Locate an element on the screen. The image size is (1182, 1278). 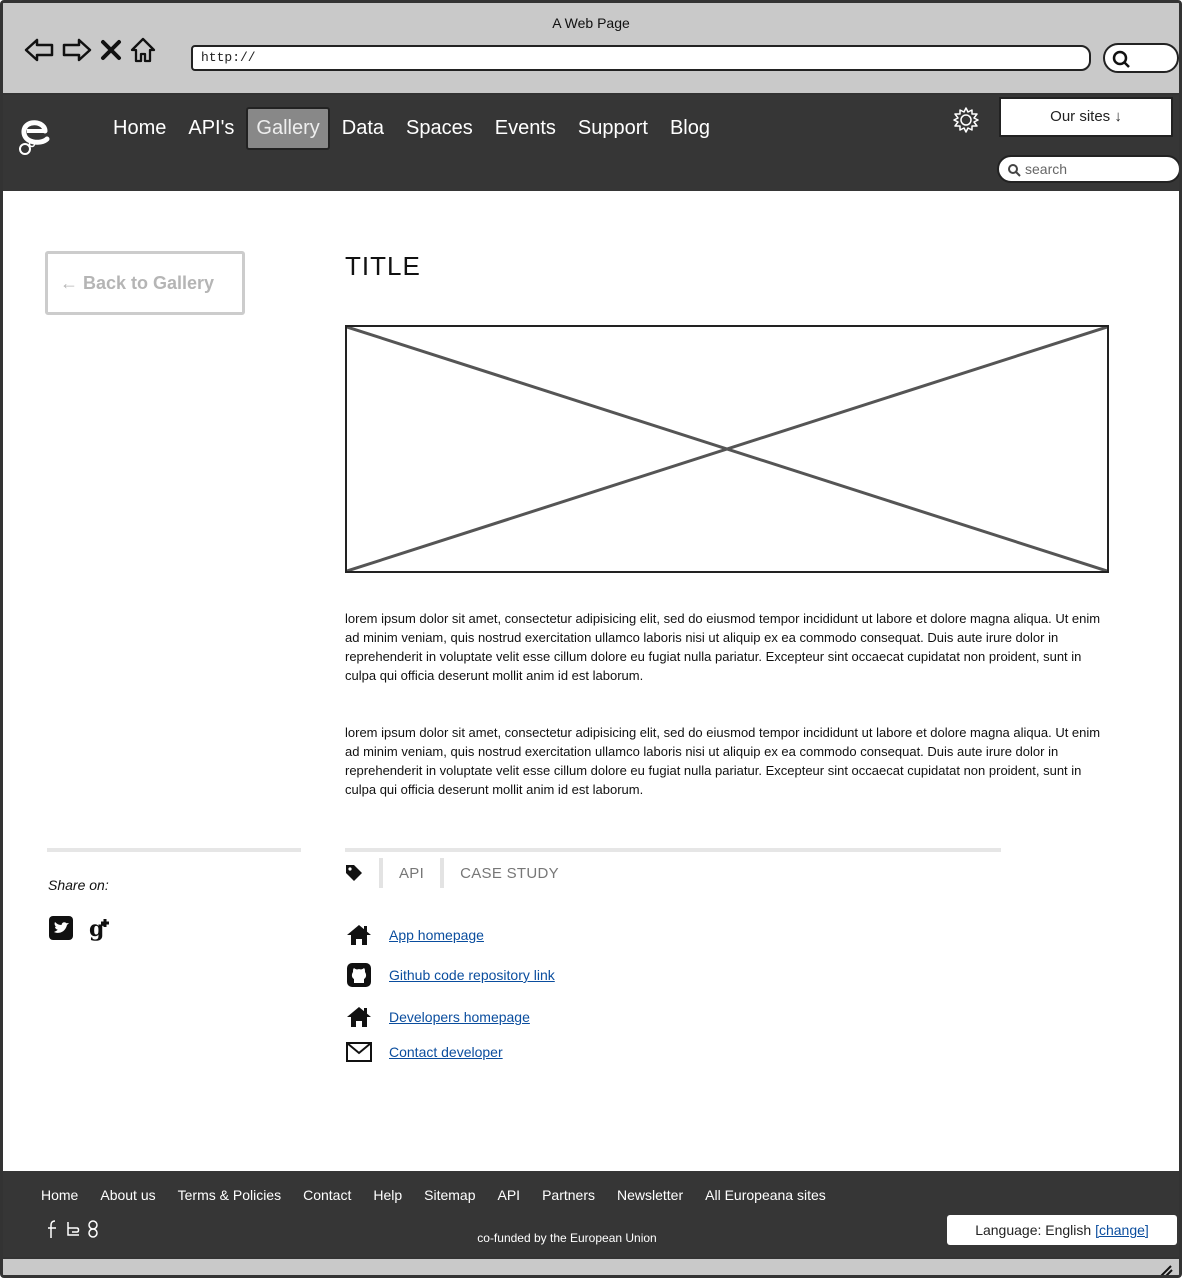
share-icons: g is located at coordinates (82, 928).